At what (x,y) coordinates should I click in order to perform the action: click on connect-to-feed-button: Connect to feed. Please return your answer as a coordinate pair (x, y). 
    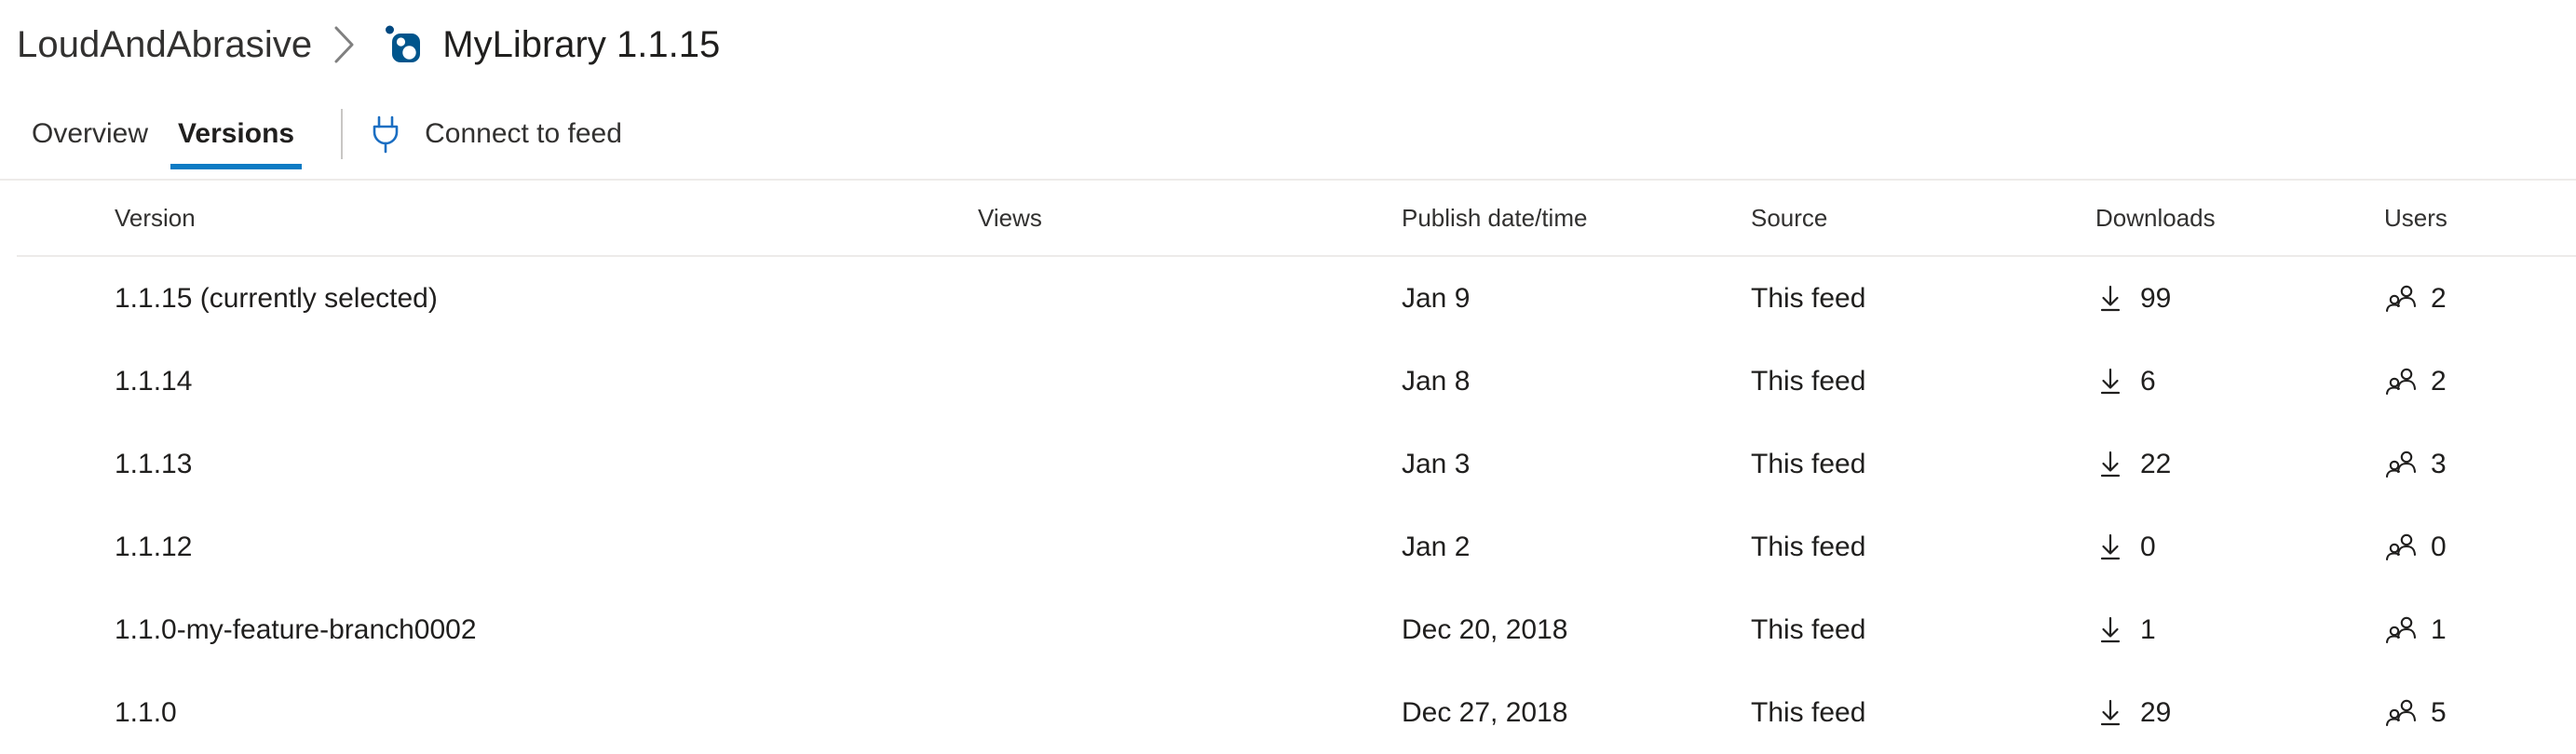
    Looking at the image, I should click on (494, 134).